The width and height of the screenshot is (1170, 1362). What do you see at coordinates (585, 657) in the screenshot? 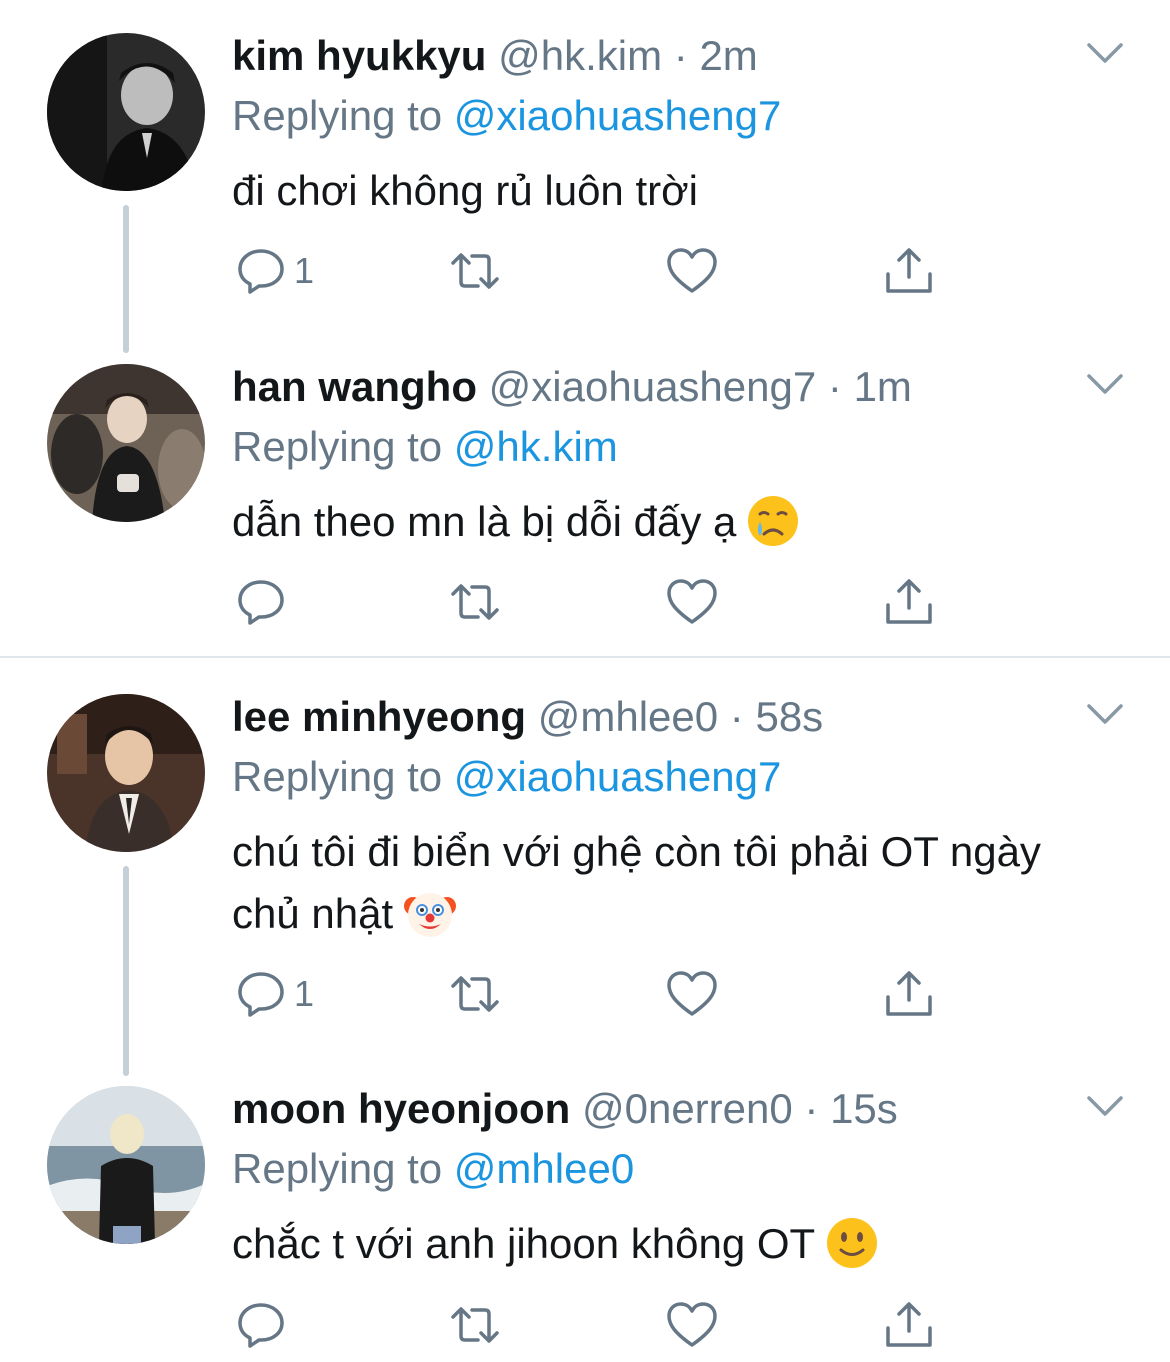
I see `conversation-divider` at bounding box center [585, 657].